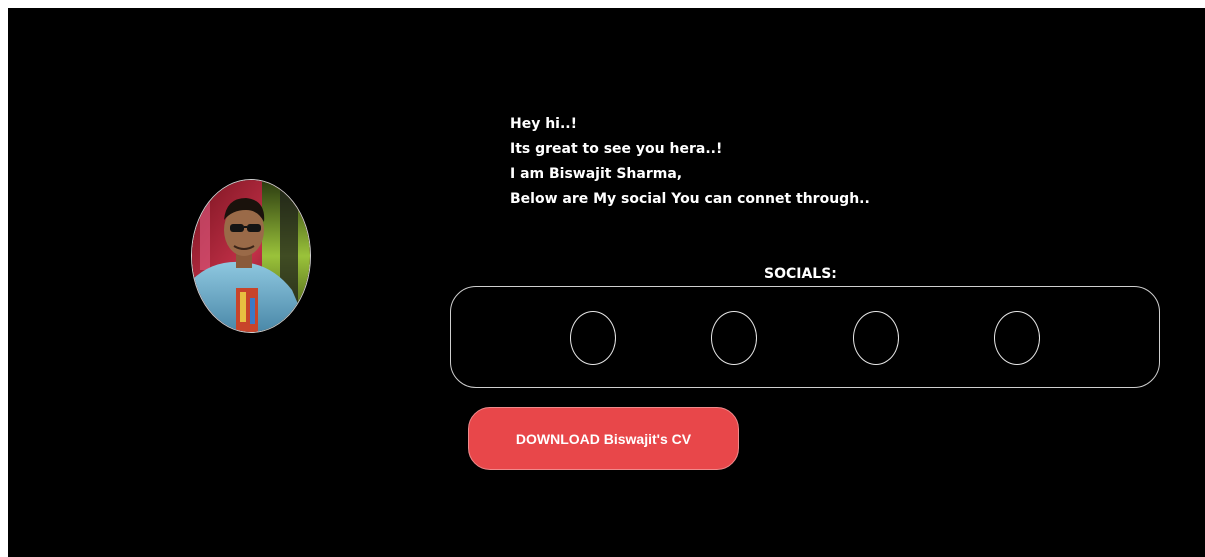 This screenshot has width=1205, height=557. What do you see at coordinates (596, 174) in the screenshot?
I see `intro-name: I am Biswajit Sharma,` at bounding box center [596, 174].